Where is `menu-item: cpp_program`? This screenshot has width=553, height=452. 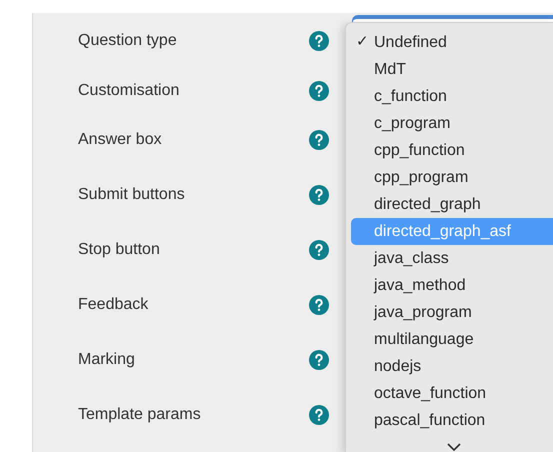
menu-item: cpp_program is located at coordinates (452, 177).